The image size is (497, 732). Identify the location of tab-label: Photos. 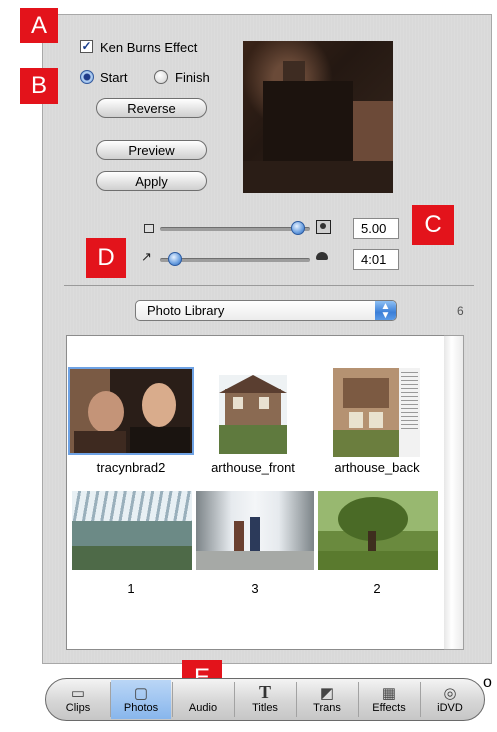
(141, 708).